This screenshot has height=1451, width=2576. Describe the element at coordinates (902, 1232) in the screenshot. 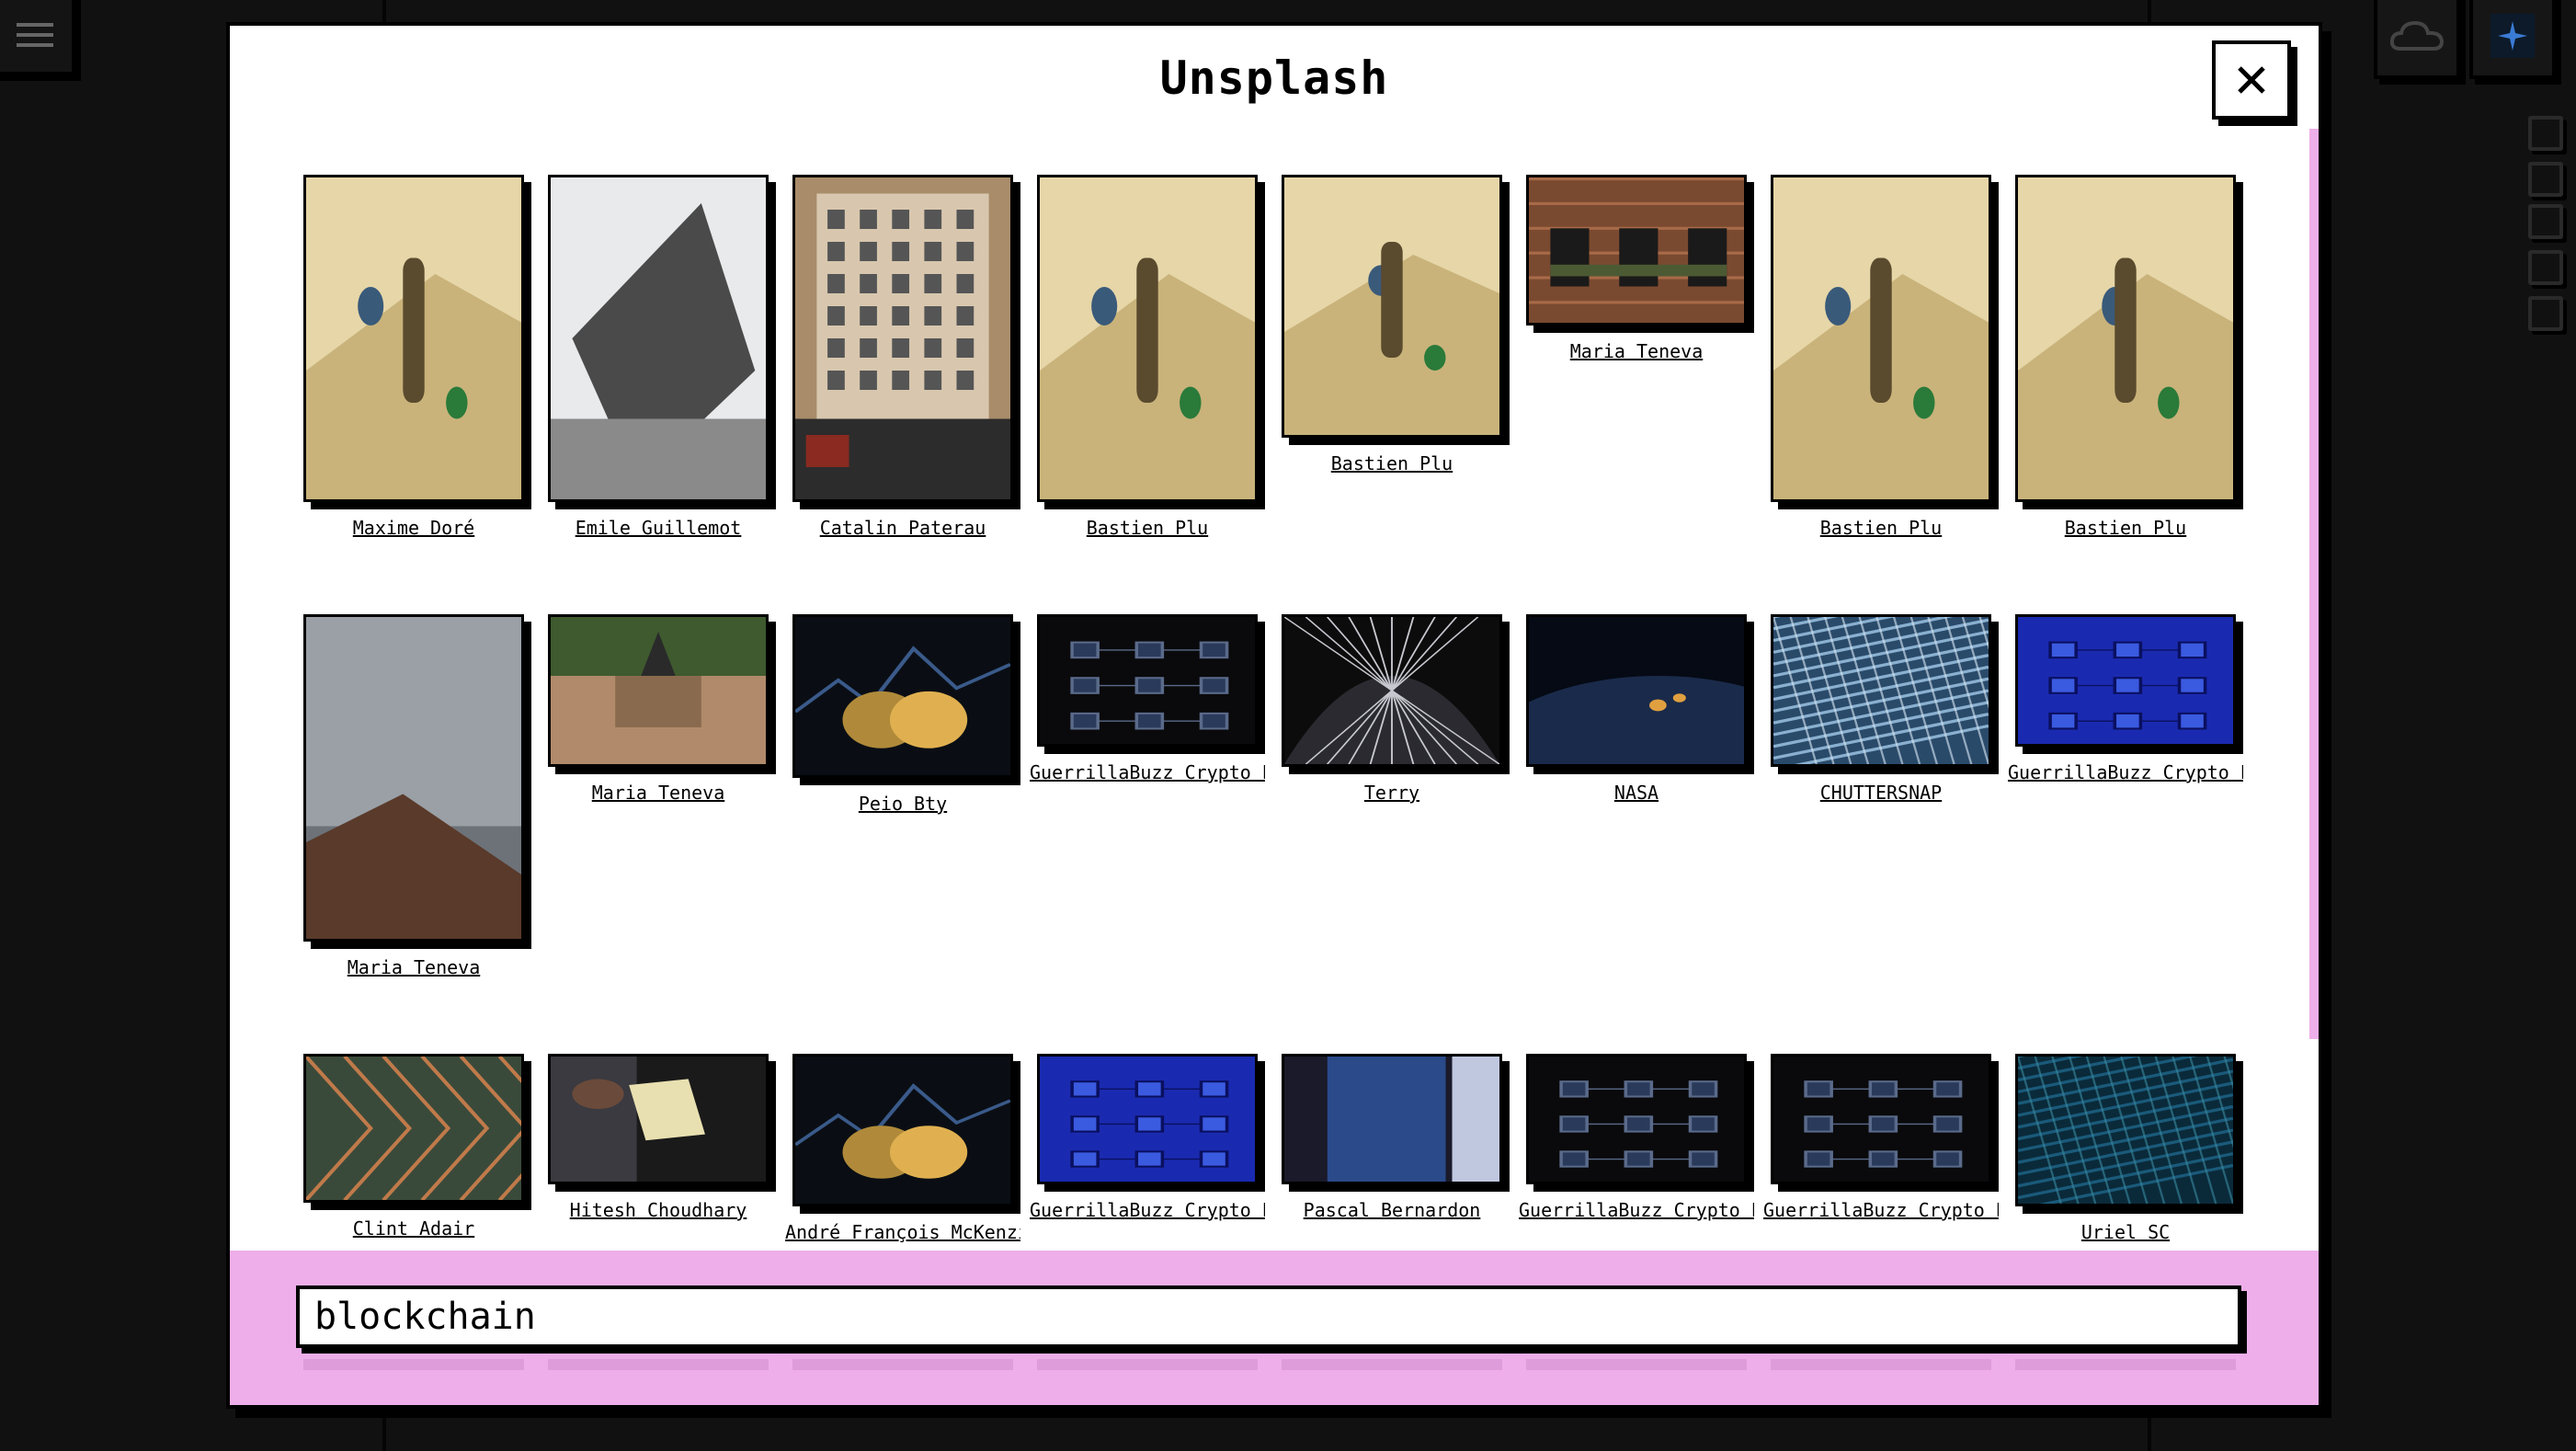

I see `photo-credit-link: André François McKenzie` at that location.